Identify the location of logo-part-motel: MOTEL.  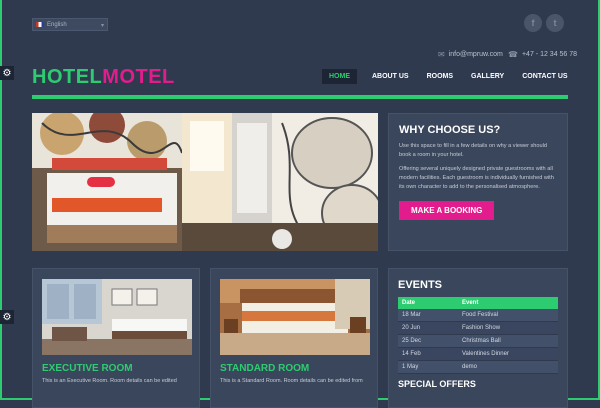
(138, 77).